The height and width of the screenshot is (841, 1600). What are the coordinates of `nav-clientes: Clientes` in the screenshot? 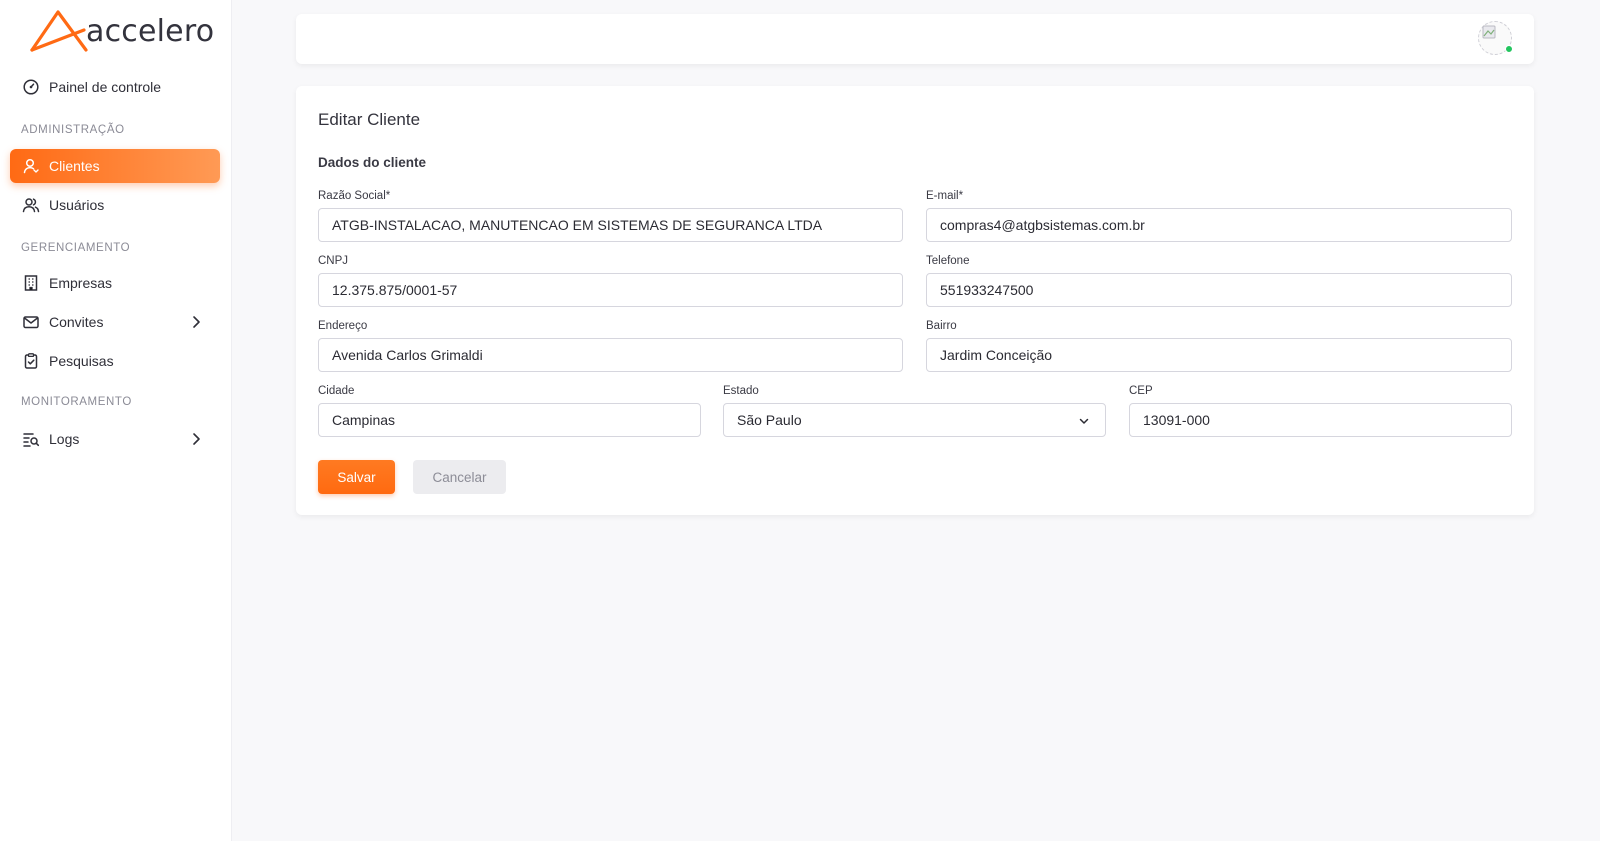 It's located at (115, 166).